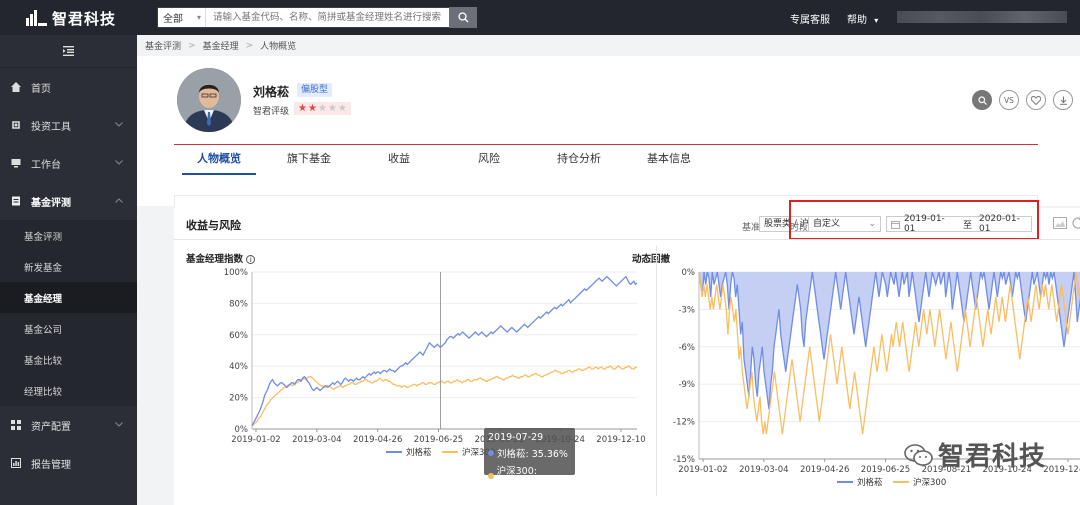  What do you see at coordinates (163, 45) in the screenshot?
I see `breadcrumb-item: 基金评测` at bounding box center [163, 45].